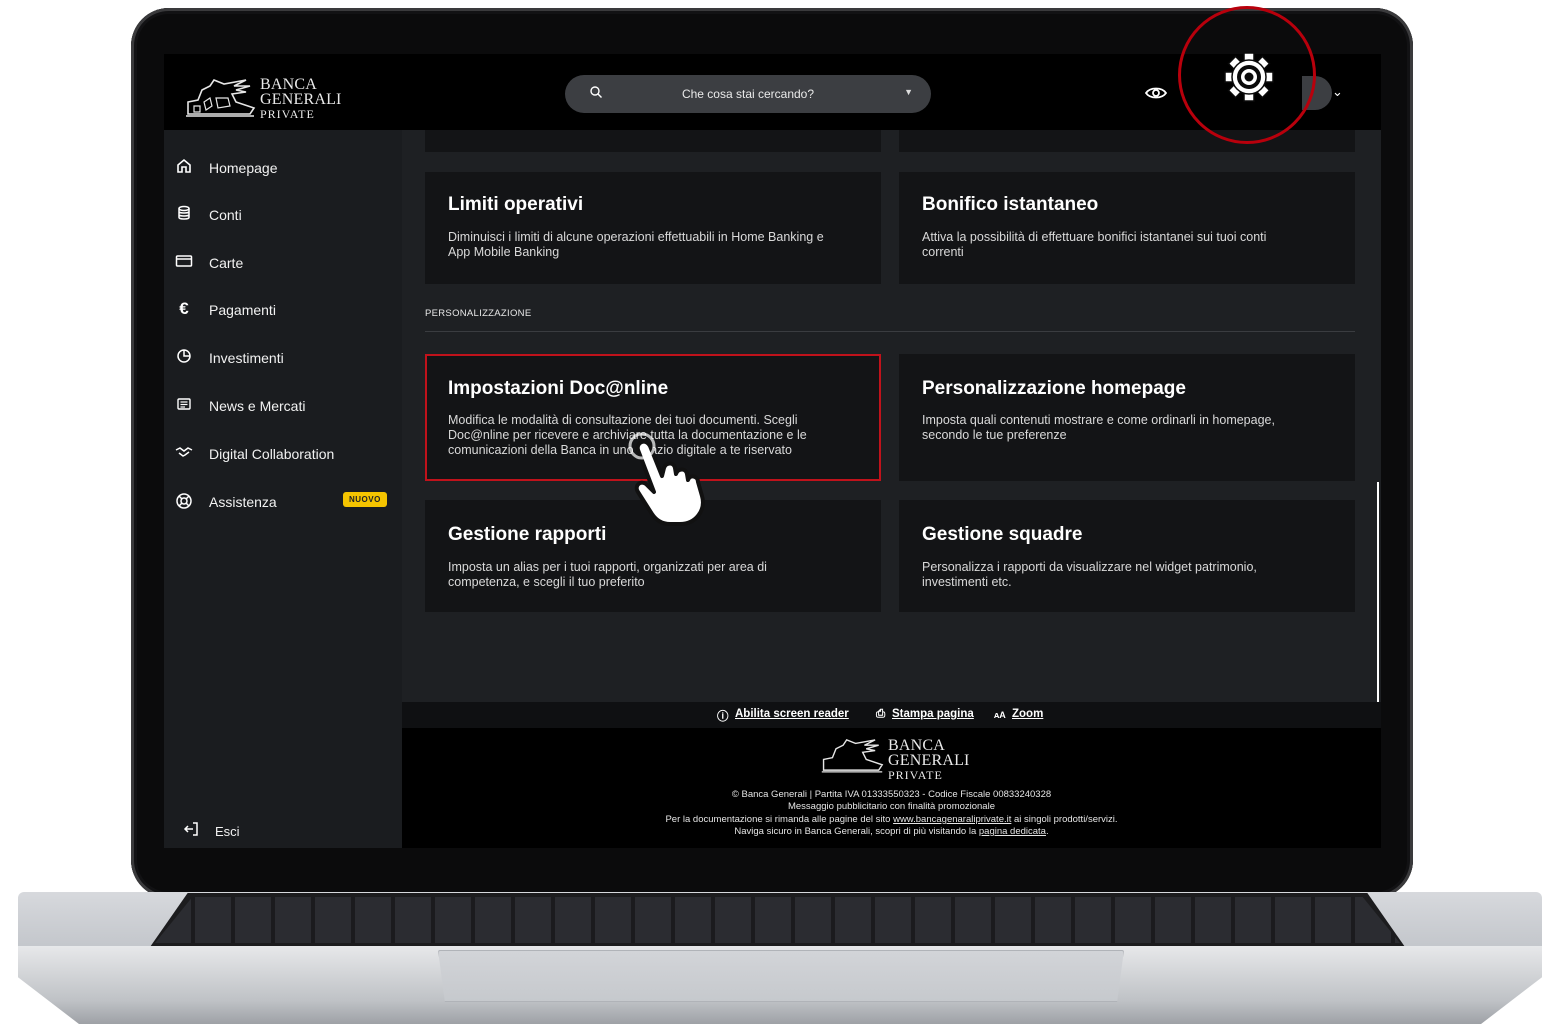 The image size is (1560, 1026). Describe the element at coordinates (777, 920) in the screenshot. I see `keyboard-keys` at that location.